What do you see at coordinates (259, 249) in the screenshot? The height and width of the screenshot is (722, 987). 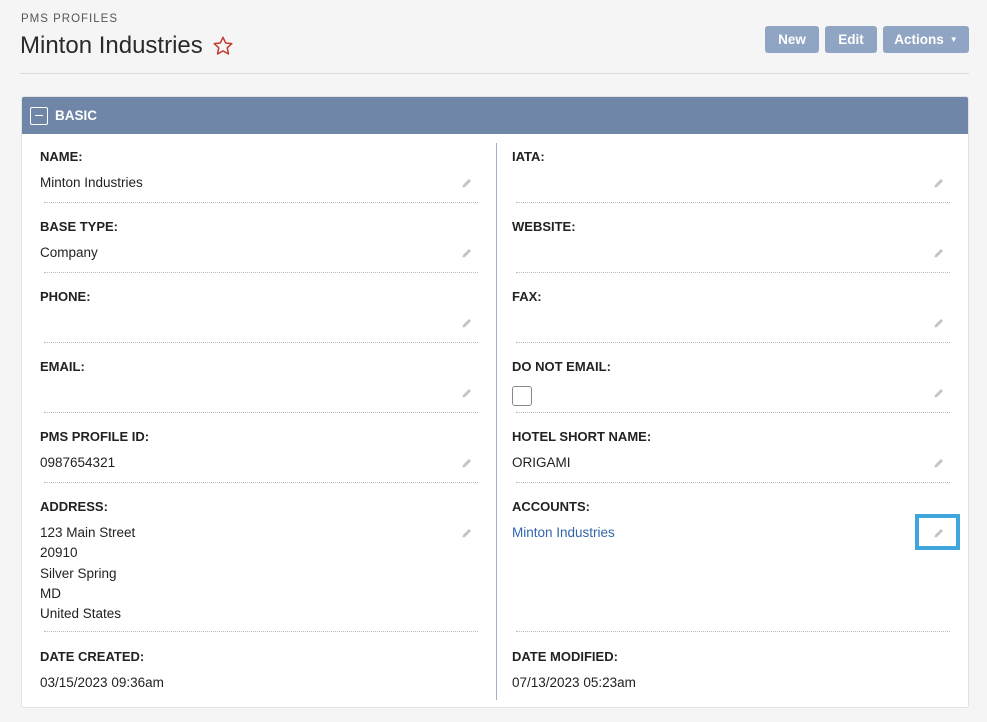 I see `field-base-type: BASE TYPE: Company` at bounding box center [259, 249].